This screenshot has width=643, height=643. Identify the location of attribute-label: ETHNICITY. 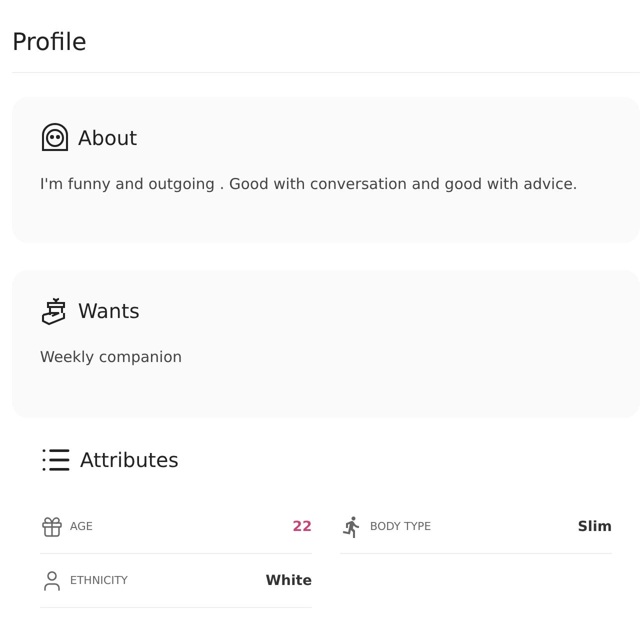
(99, 580).